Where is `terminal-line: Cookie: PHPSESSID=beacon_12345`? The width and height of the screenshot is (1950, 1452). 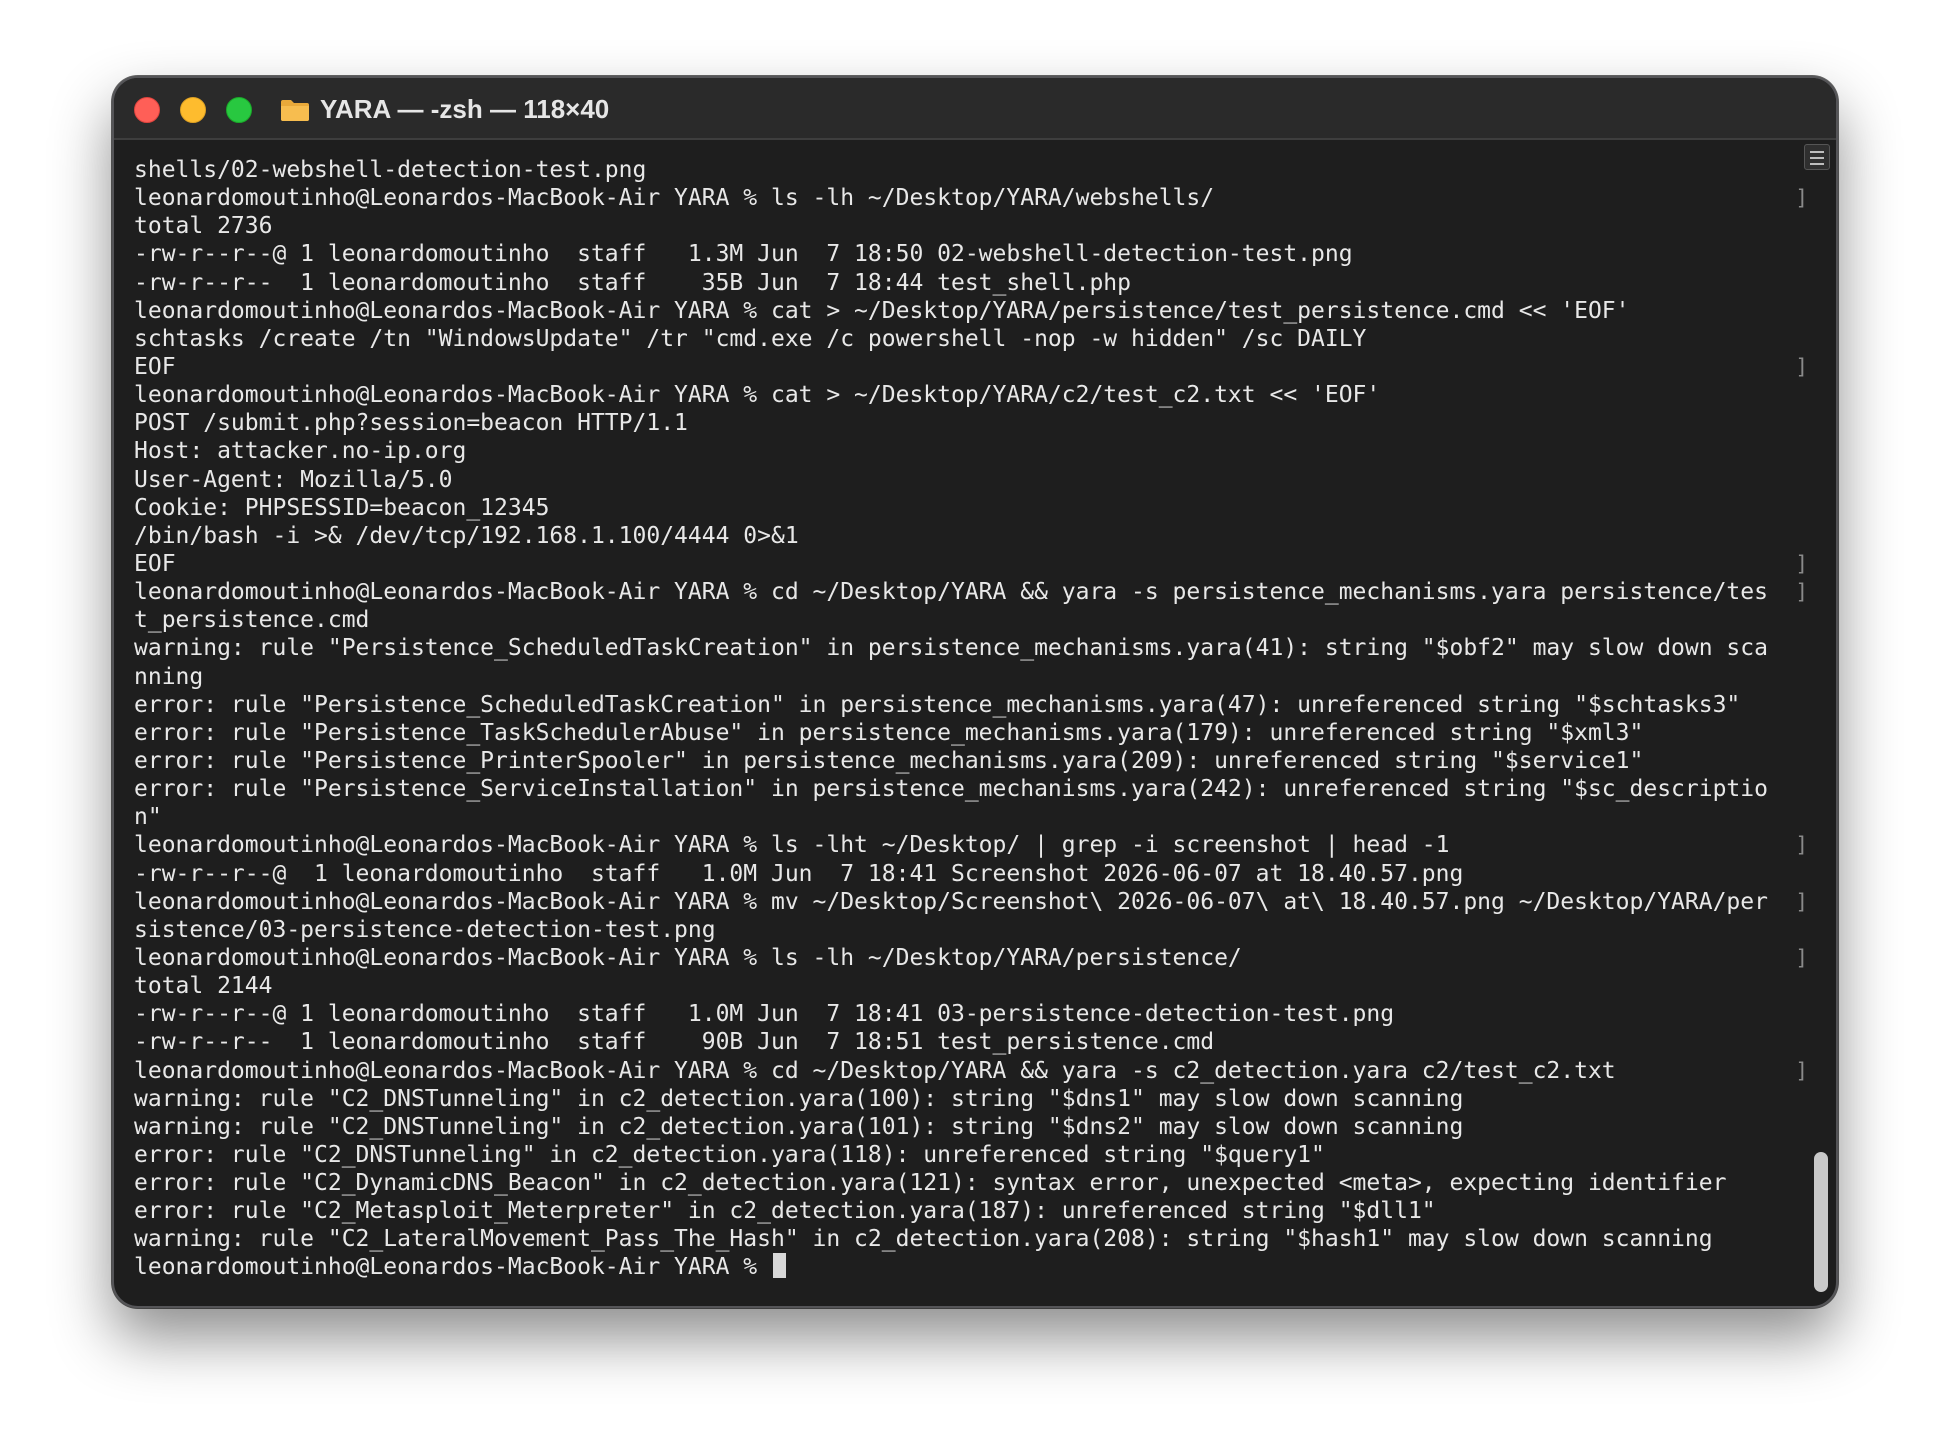 terminal-line: Cookie: PHPSESSID=beacon_12345 is located at coordinates (979, 508).